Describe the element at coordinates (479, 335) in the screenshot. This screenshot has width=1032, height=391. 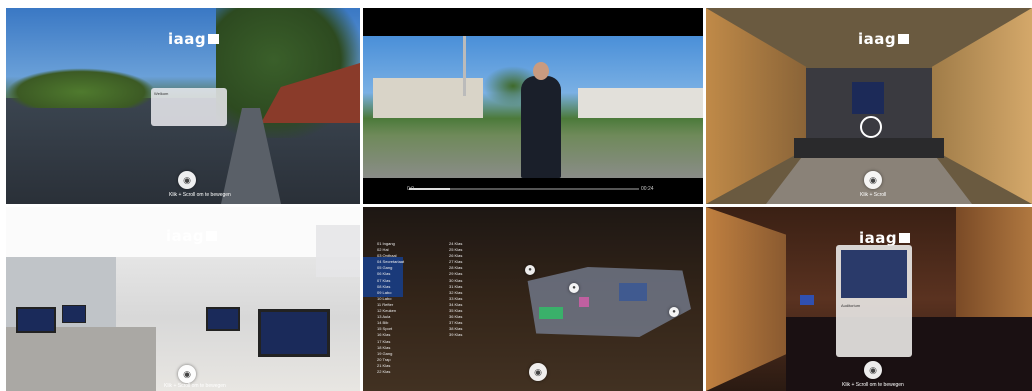
I see `menu-item: 39 Klas` at that location.